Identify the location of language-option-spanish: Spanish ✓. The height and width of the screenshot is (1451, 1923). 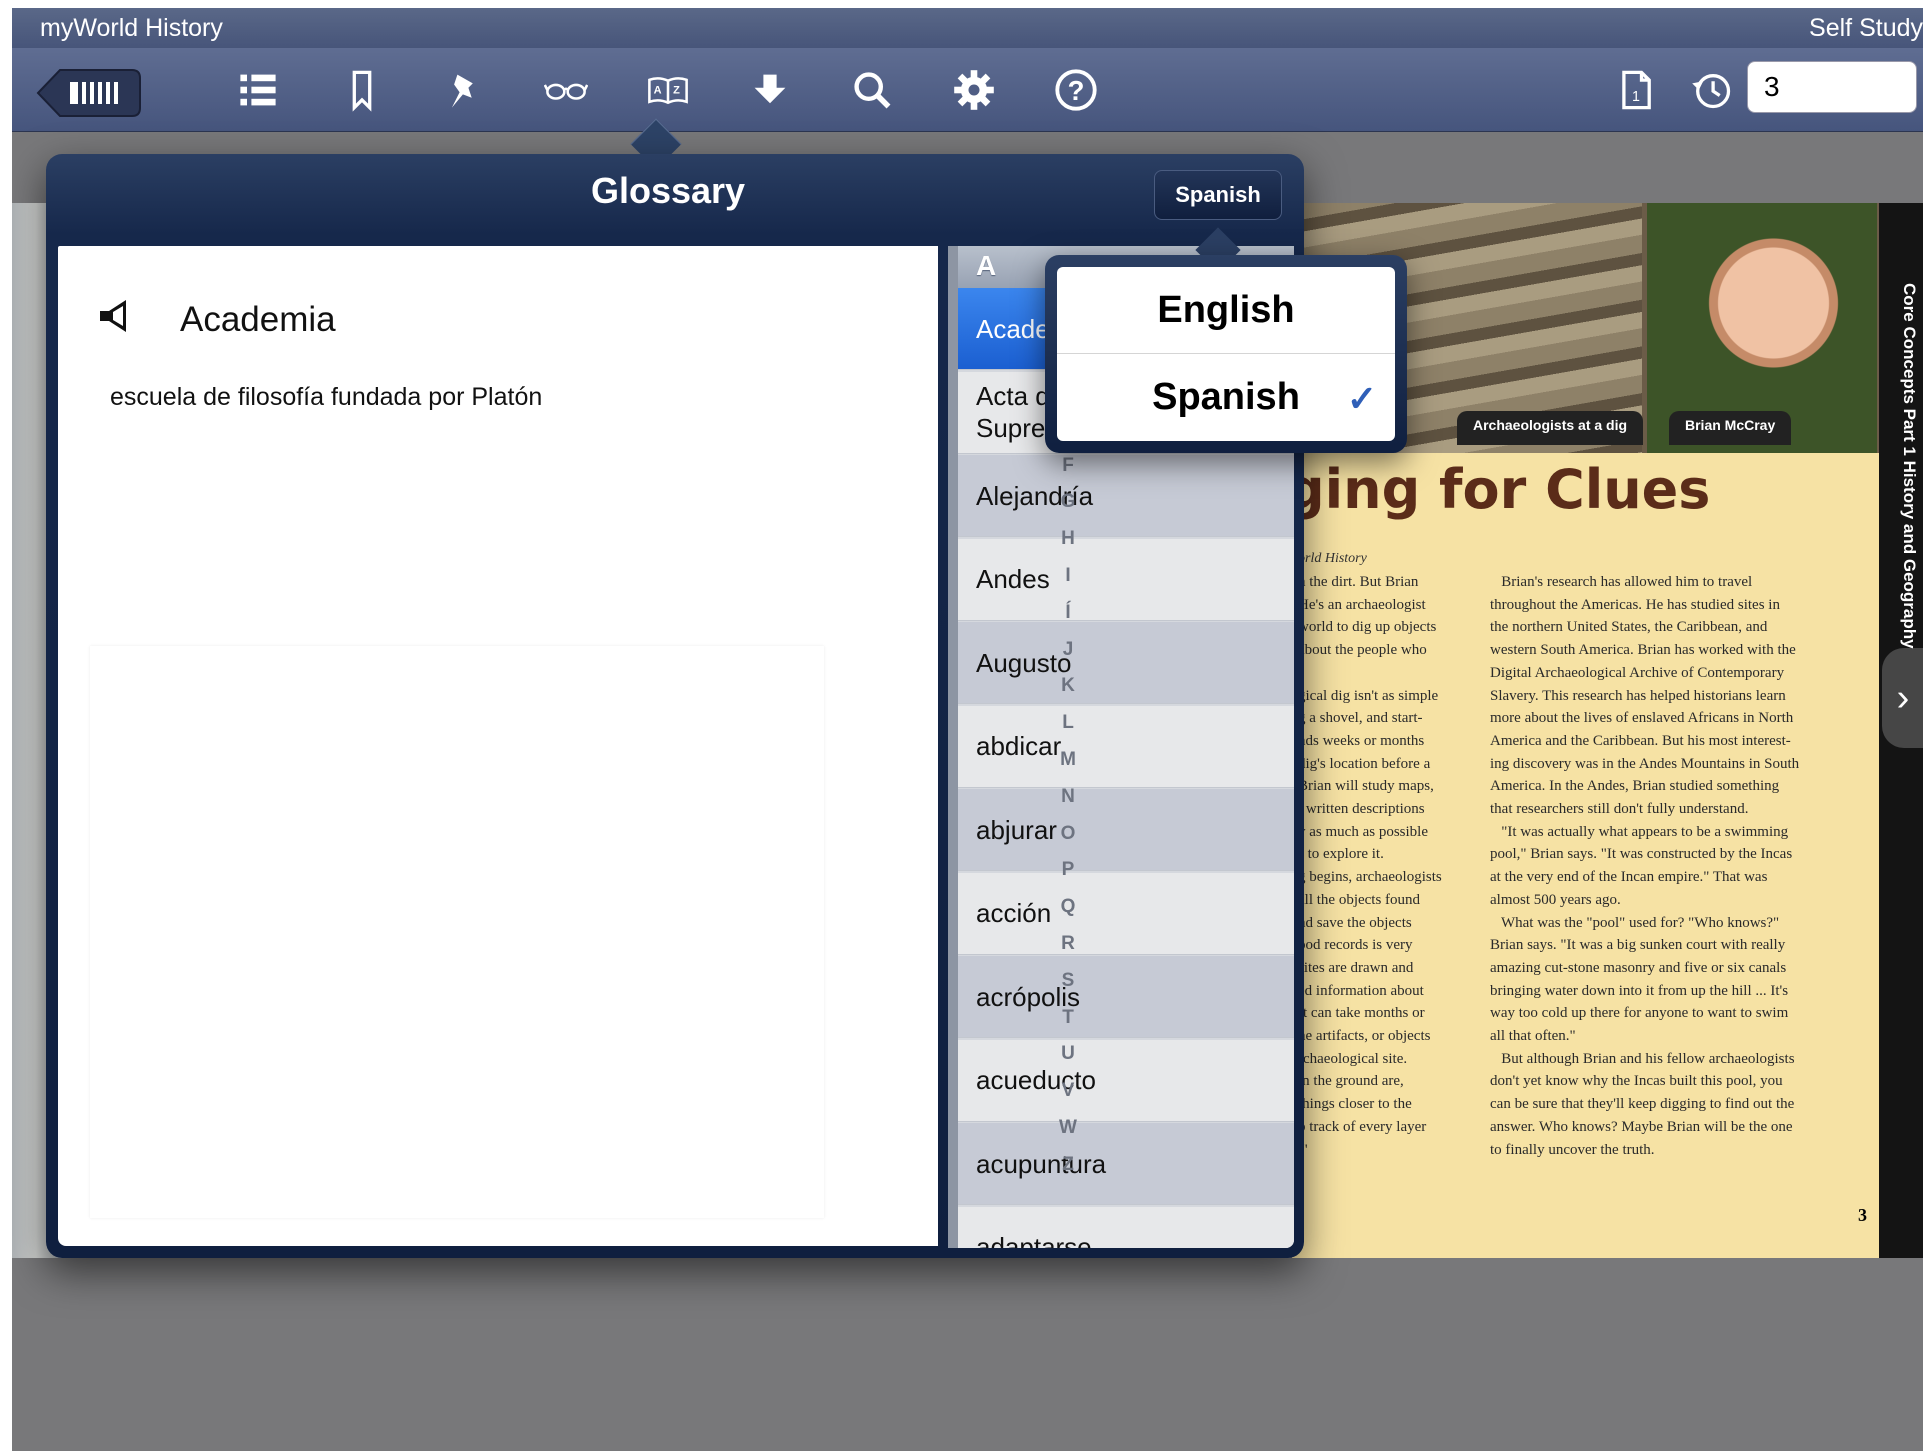
(1226, 397).